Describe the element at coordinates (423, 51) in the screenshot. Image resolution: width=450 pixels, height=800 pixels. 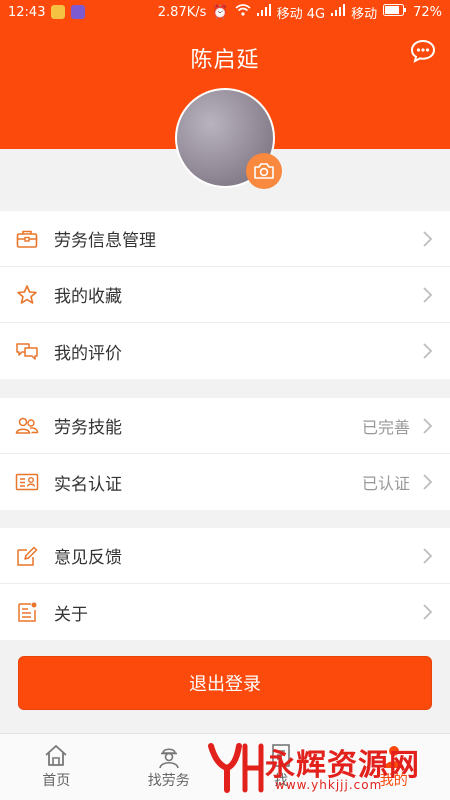
I see `chat-bubble-icon` at that location.